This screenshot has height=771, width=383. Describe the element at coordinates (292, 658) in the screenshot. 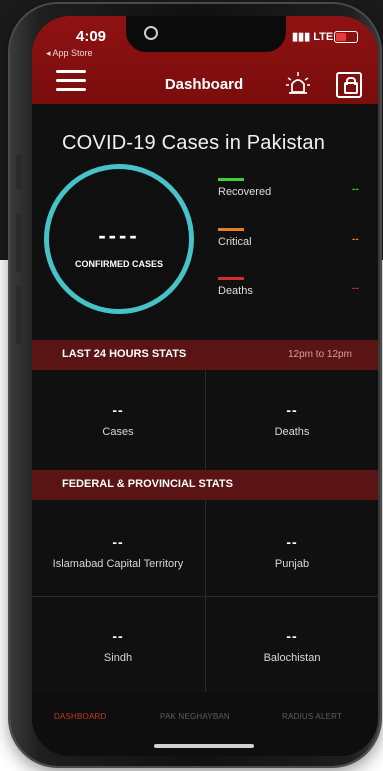

I see `stat-label: Balochistan` at that location.